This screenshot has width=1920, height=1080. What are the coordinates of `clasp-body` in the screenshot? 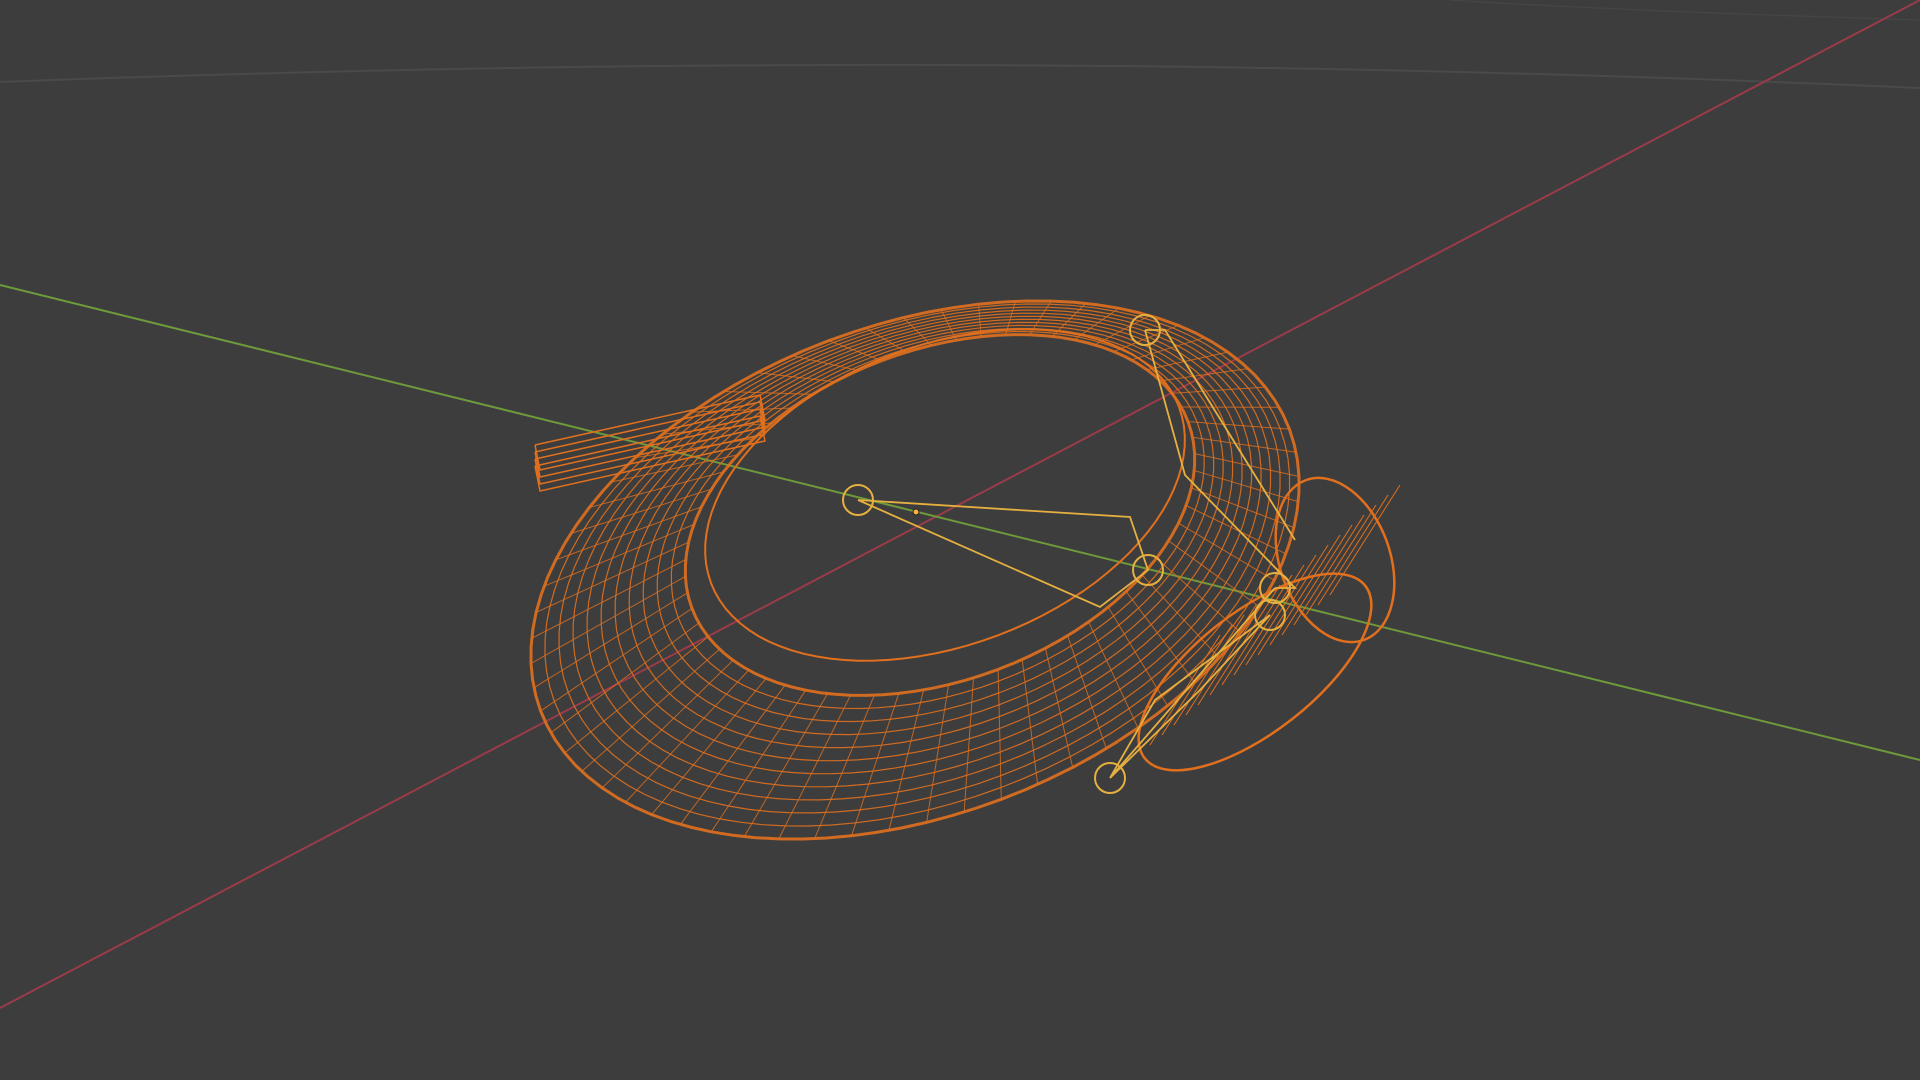 It's located at (1255, 672).